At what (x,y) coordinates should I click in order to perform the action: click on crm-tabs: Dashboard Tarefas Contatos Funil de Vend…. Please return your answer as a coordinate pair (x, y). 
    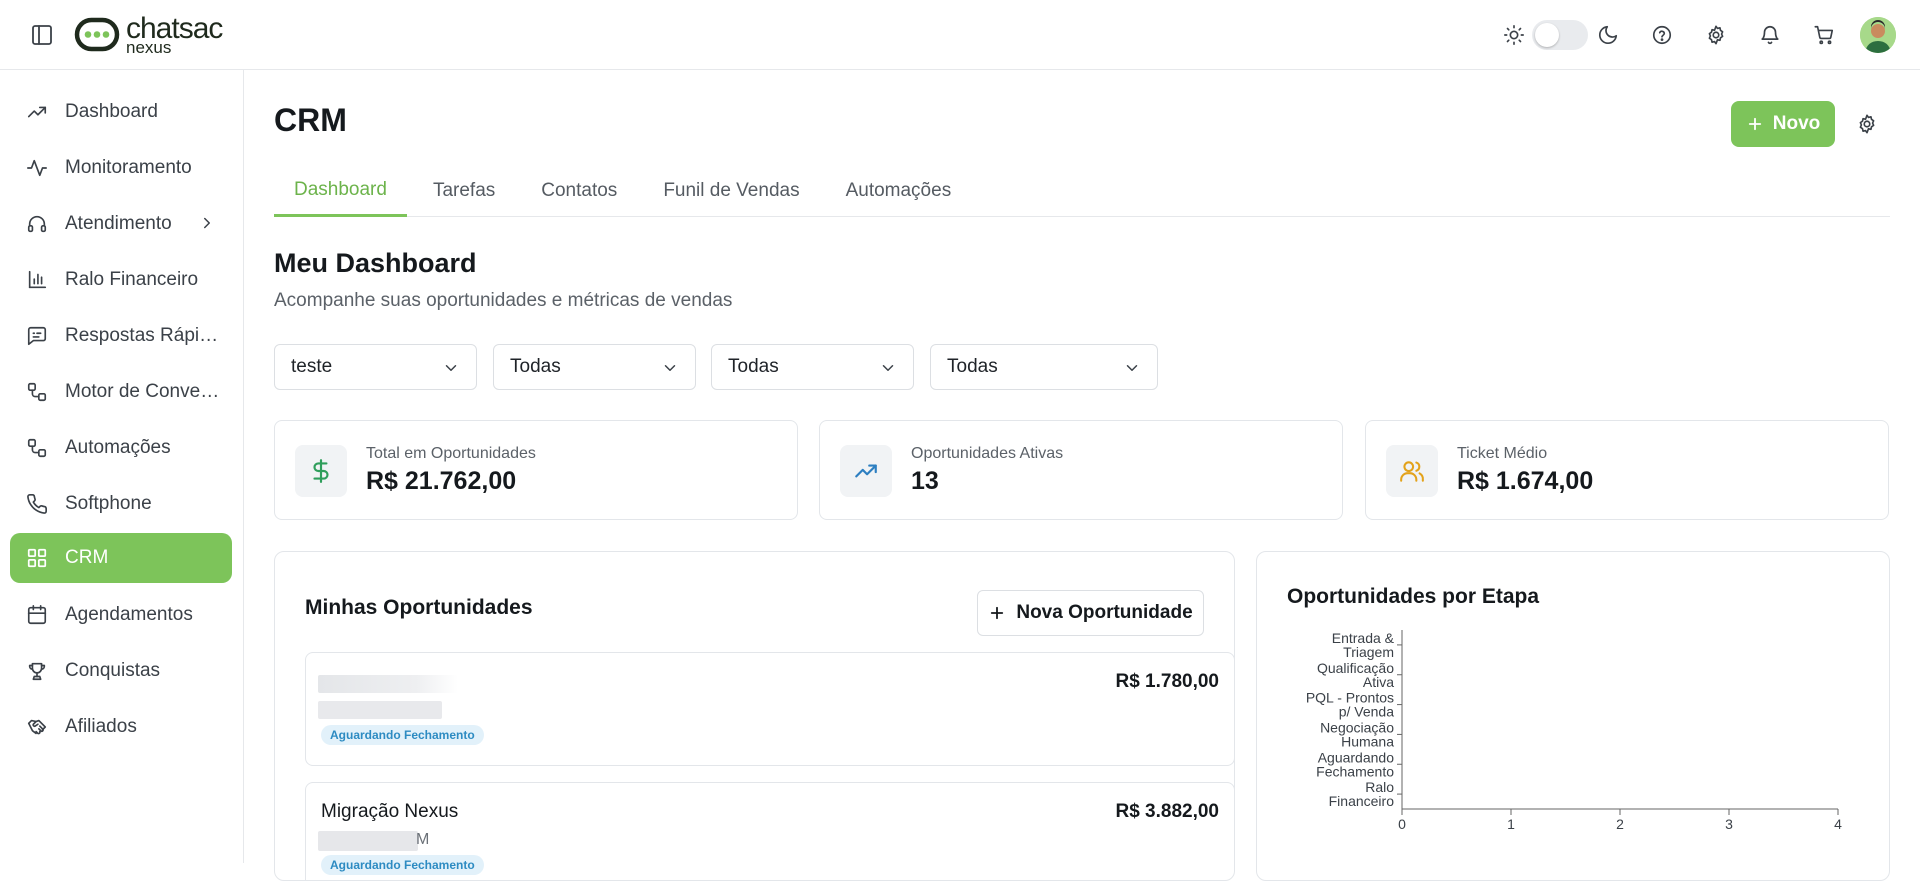
    Looking at the image, I should click on (1082, 191).